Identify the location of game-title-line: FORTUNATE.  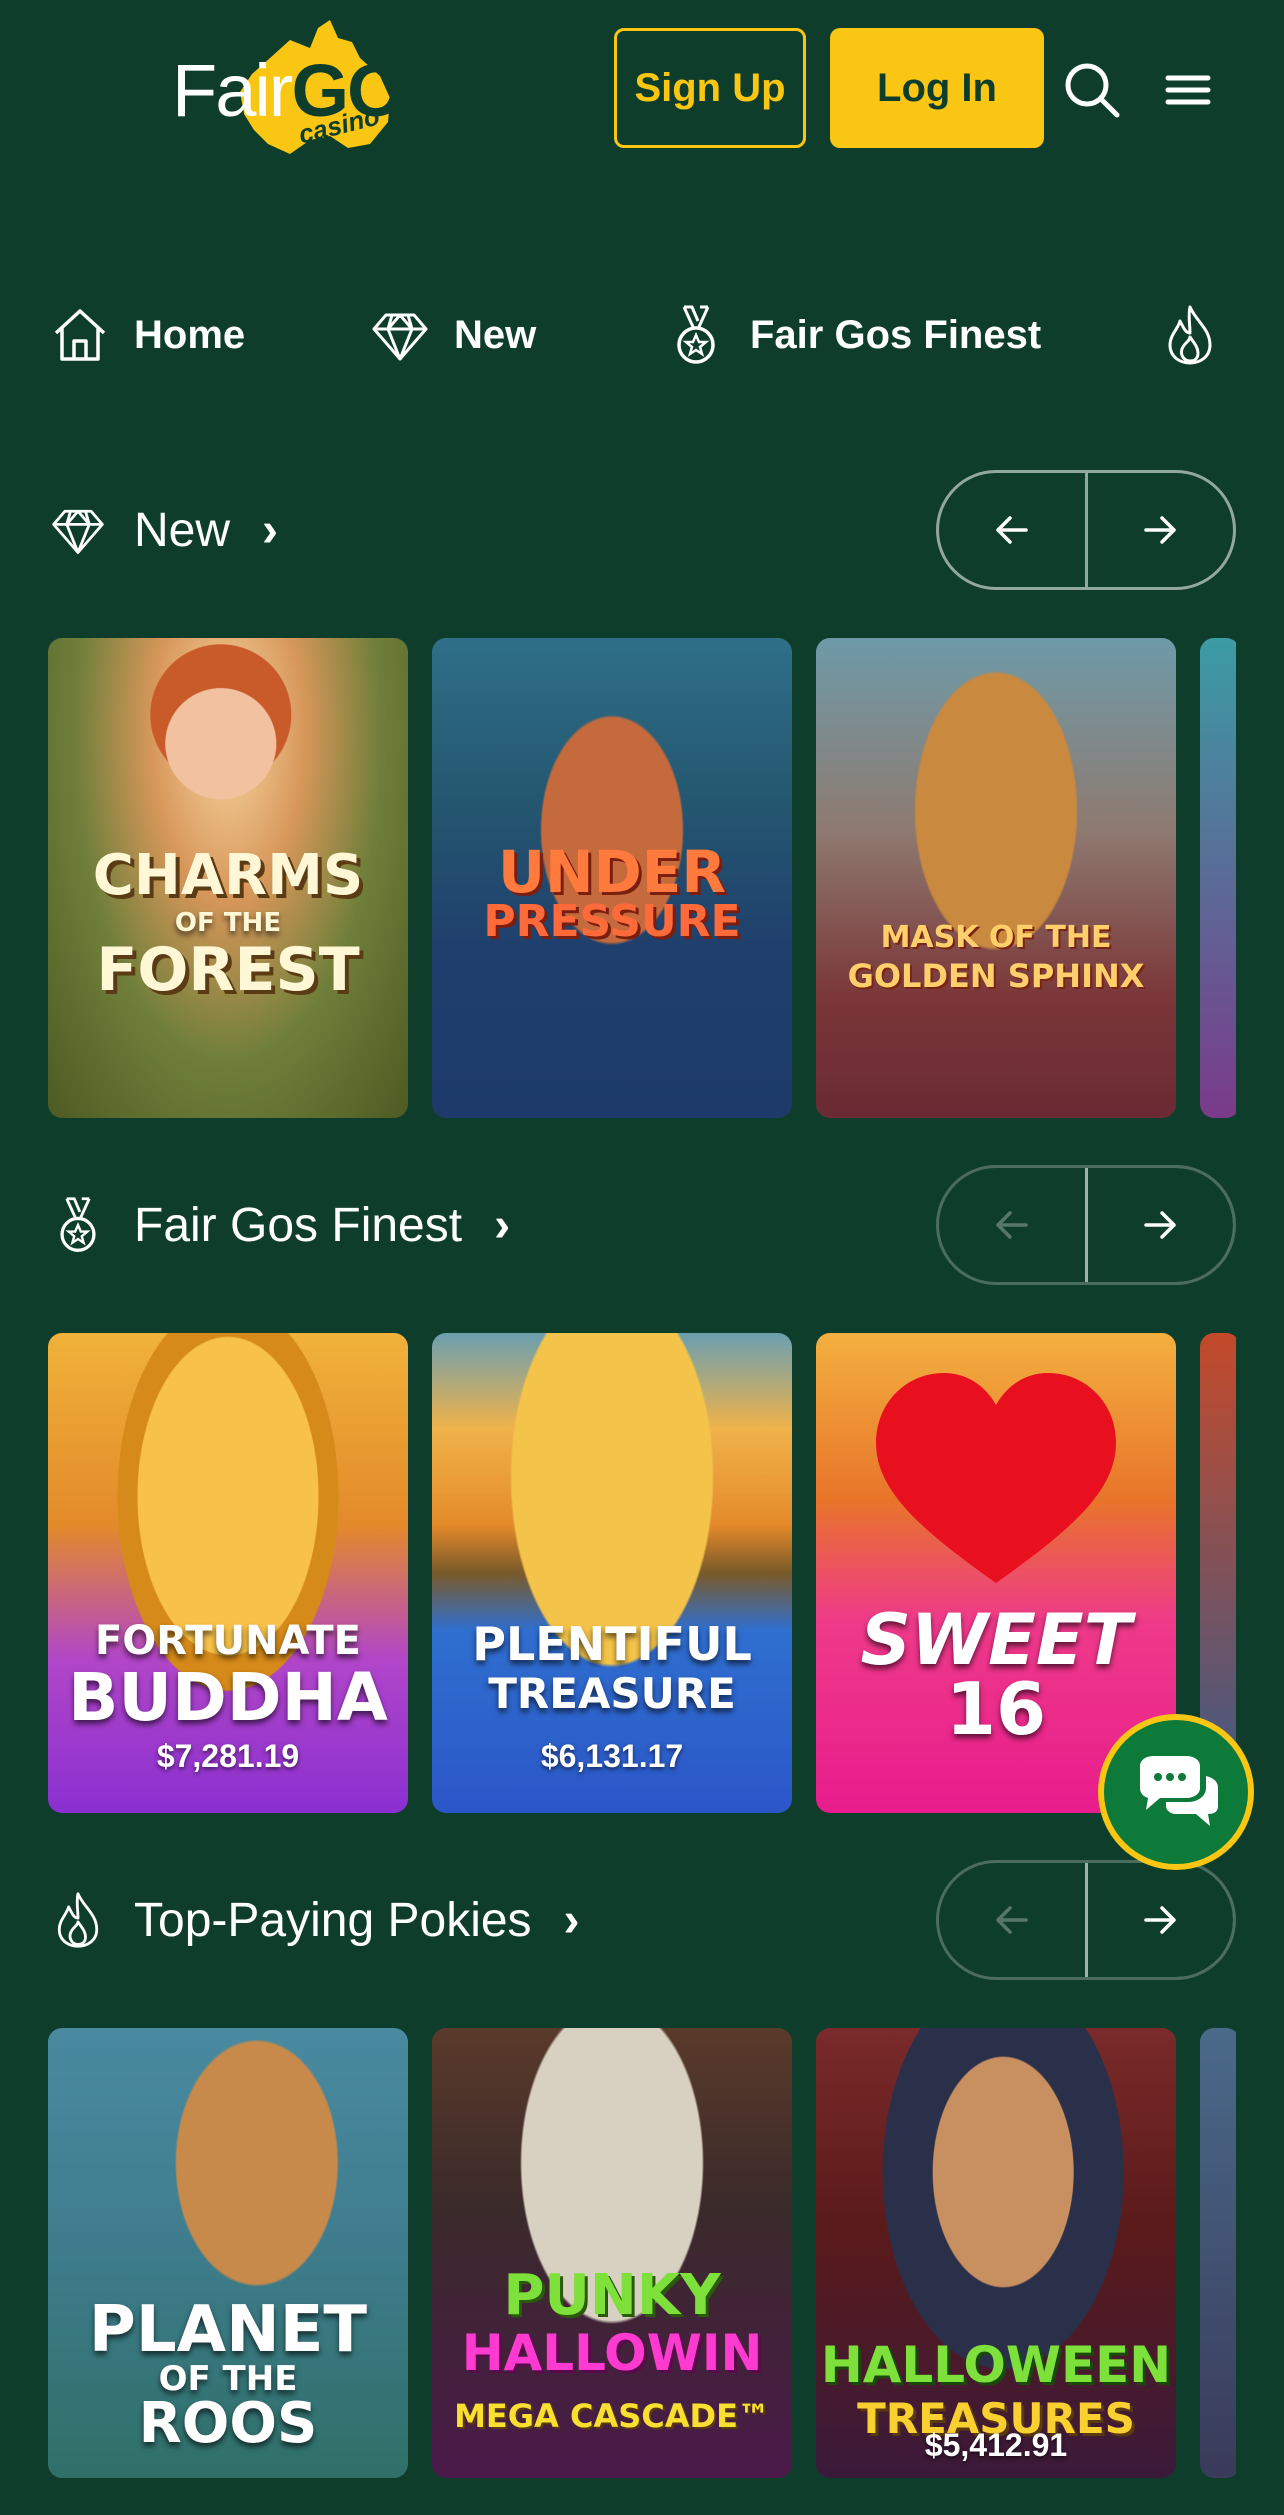
(228, 1641).